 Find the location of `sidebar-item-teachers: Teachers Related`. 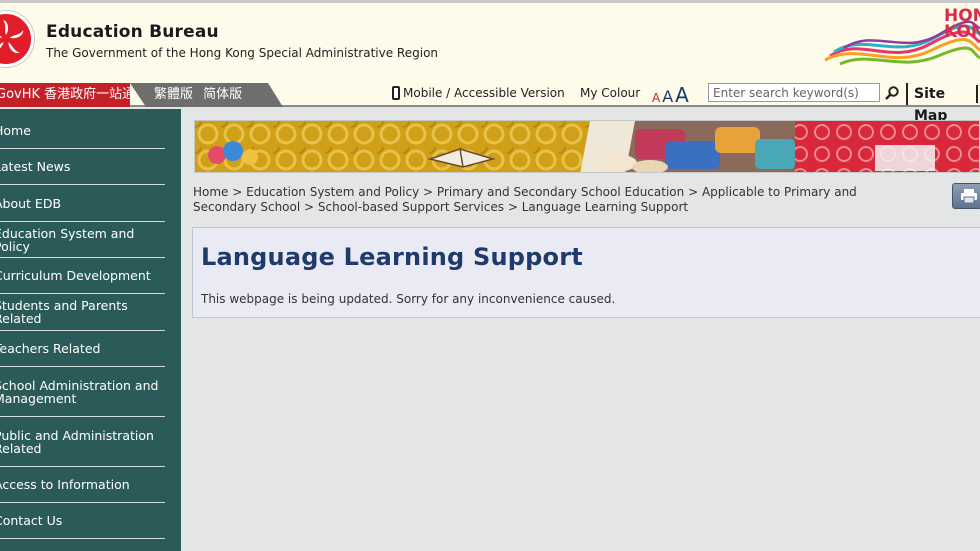

sidebar-item-teachers: Teachers Related is located at coordinates (82, 349).